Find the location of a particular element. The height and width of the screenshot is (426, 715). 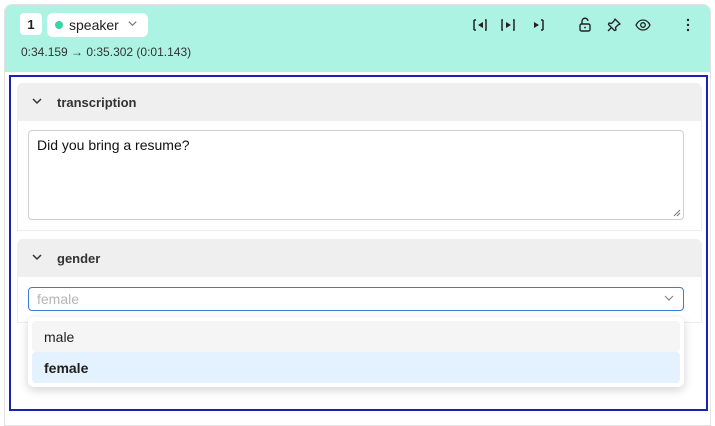

gender-select-placeholder: female is located at coordinates (58, 299).